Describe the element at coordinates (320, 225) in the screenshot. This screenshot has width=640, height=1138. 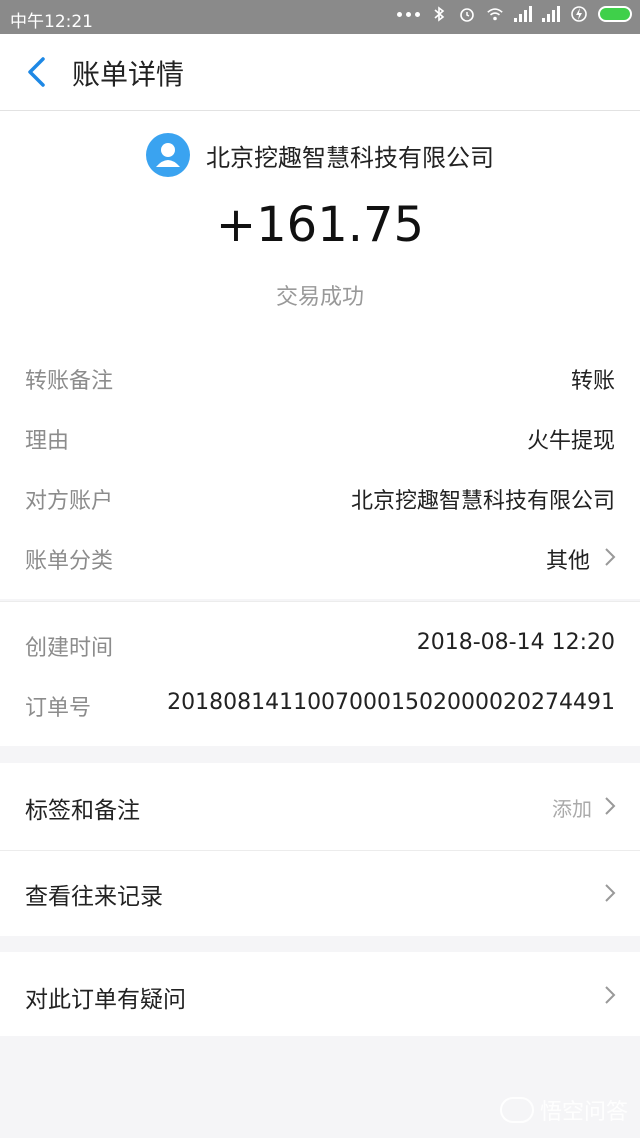
I see `amount: +161.75` at that location.